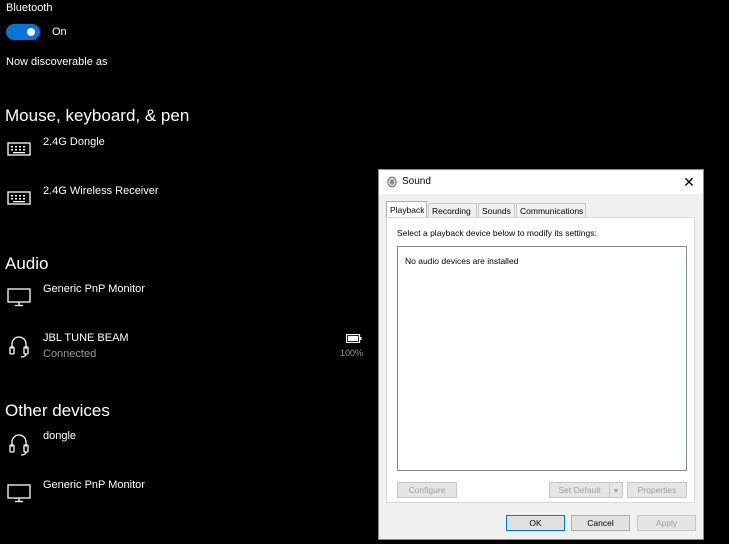 The image size is (729, 544). Describe the element at coordinates (70, 354) in the screenshot. I see `device-status: Connected` at that location.